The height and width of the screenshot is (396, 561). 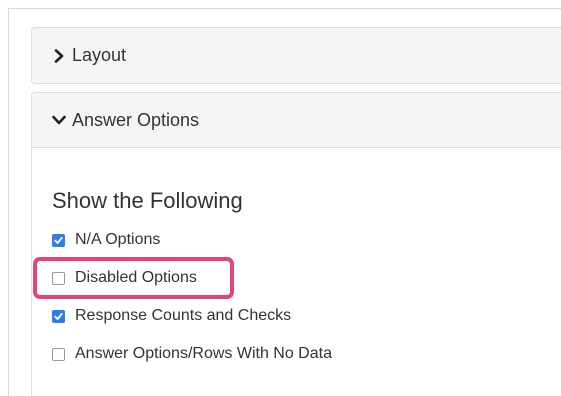 What do you see at coordinates (99, 55) in the screenshot?
I see `layout-section-title: Layout` at bounding box center [99, 55].